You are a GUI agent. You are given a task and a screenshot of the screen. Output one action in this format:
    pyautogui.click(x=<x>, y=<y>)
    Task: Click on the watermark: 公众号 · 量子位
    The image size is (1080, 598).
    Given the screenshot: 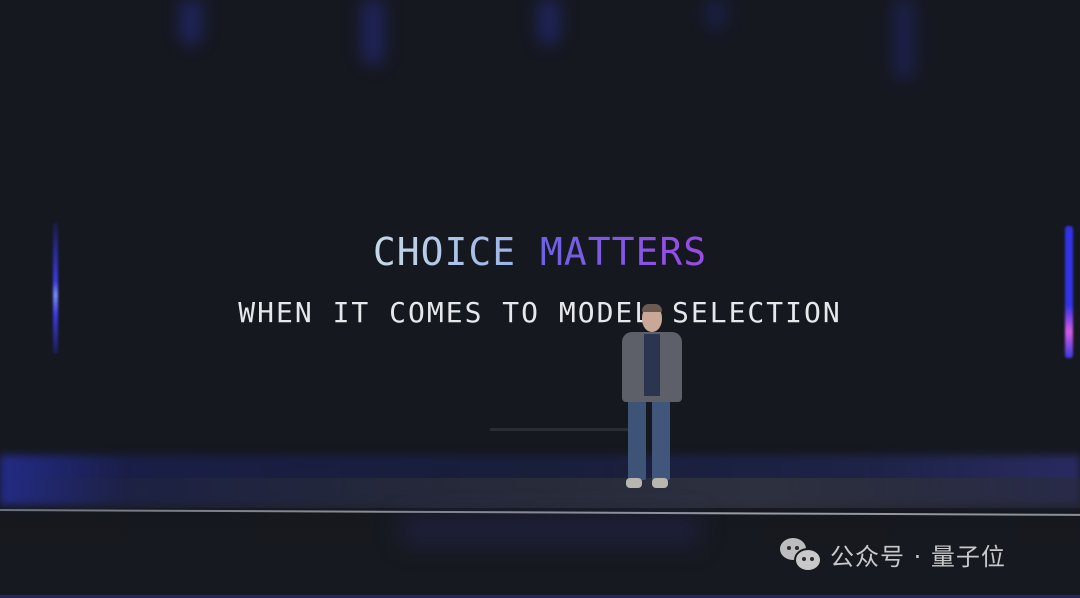 What is the action you would take?
    pyautogui.click(x=893, y=554)
    